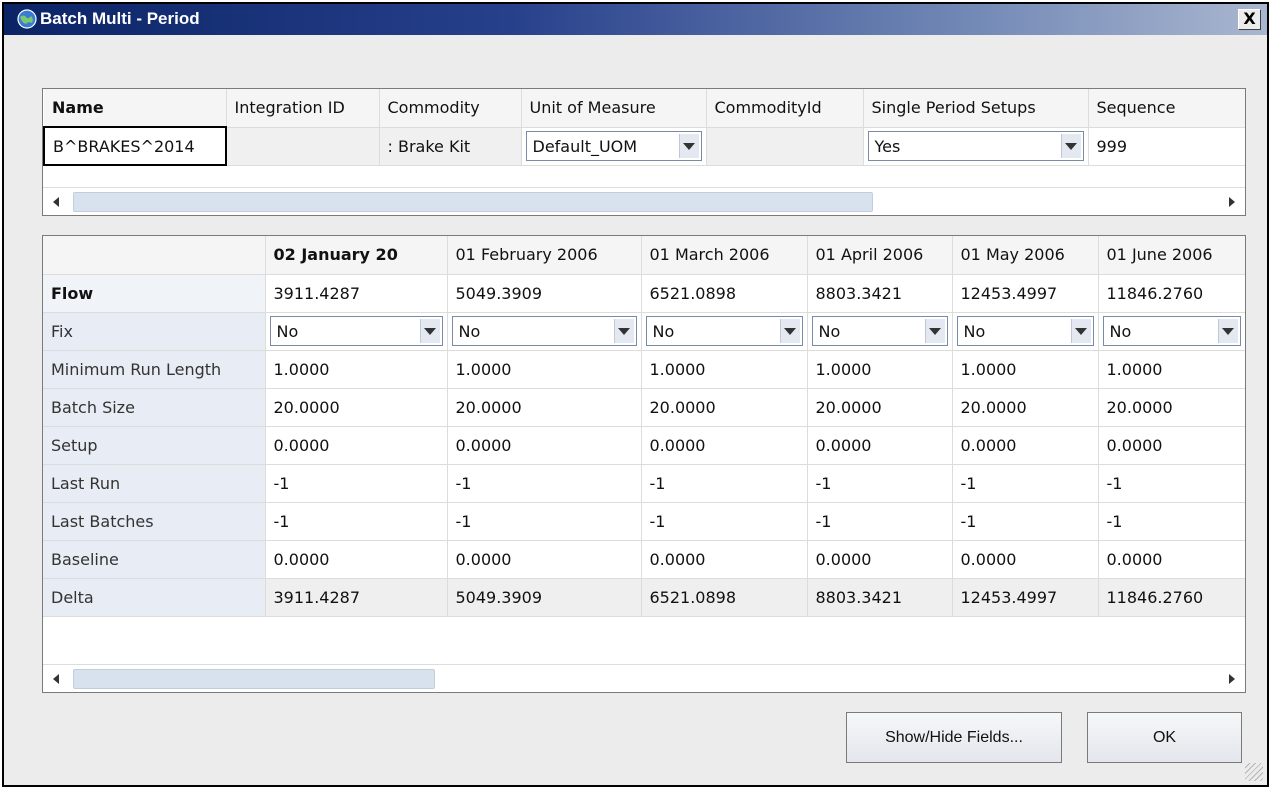 The image size is (1277, 789). Describe the element at coordinates (356, 255) in the screenshot. I see `period-column-header: 02 January 20` at that location.